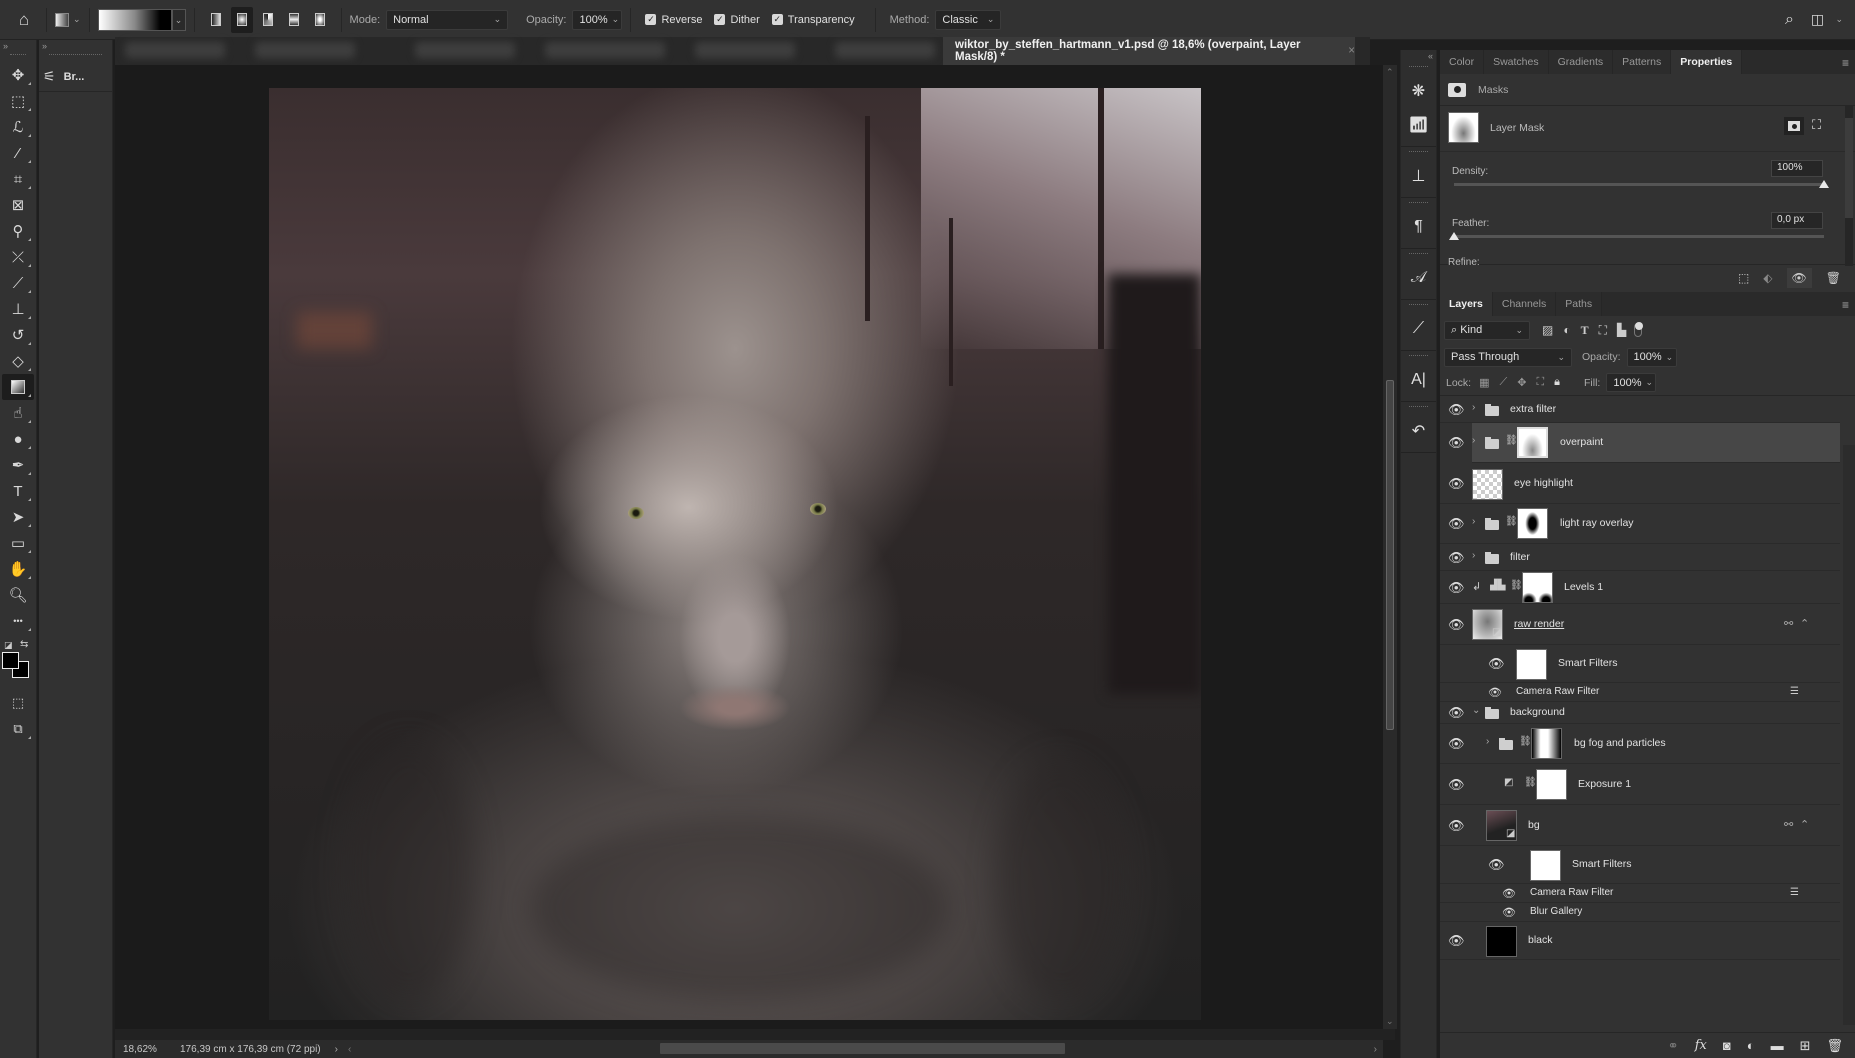 This screenshot has width=1855, height=1058. Describe the element at coordinates (18, 703) in the screenshot. I see `quick-mask-icon: ⬚` at that location.